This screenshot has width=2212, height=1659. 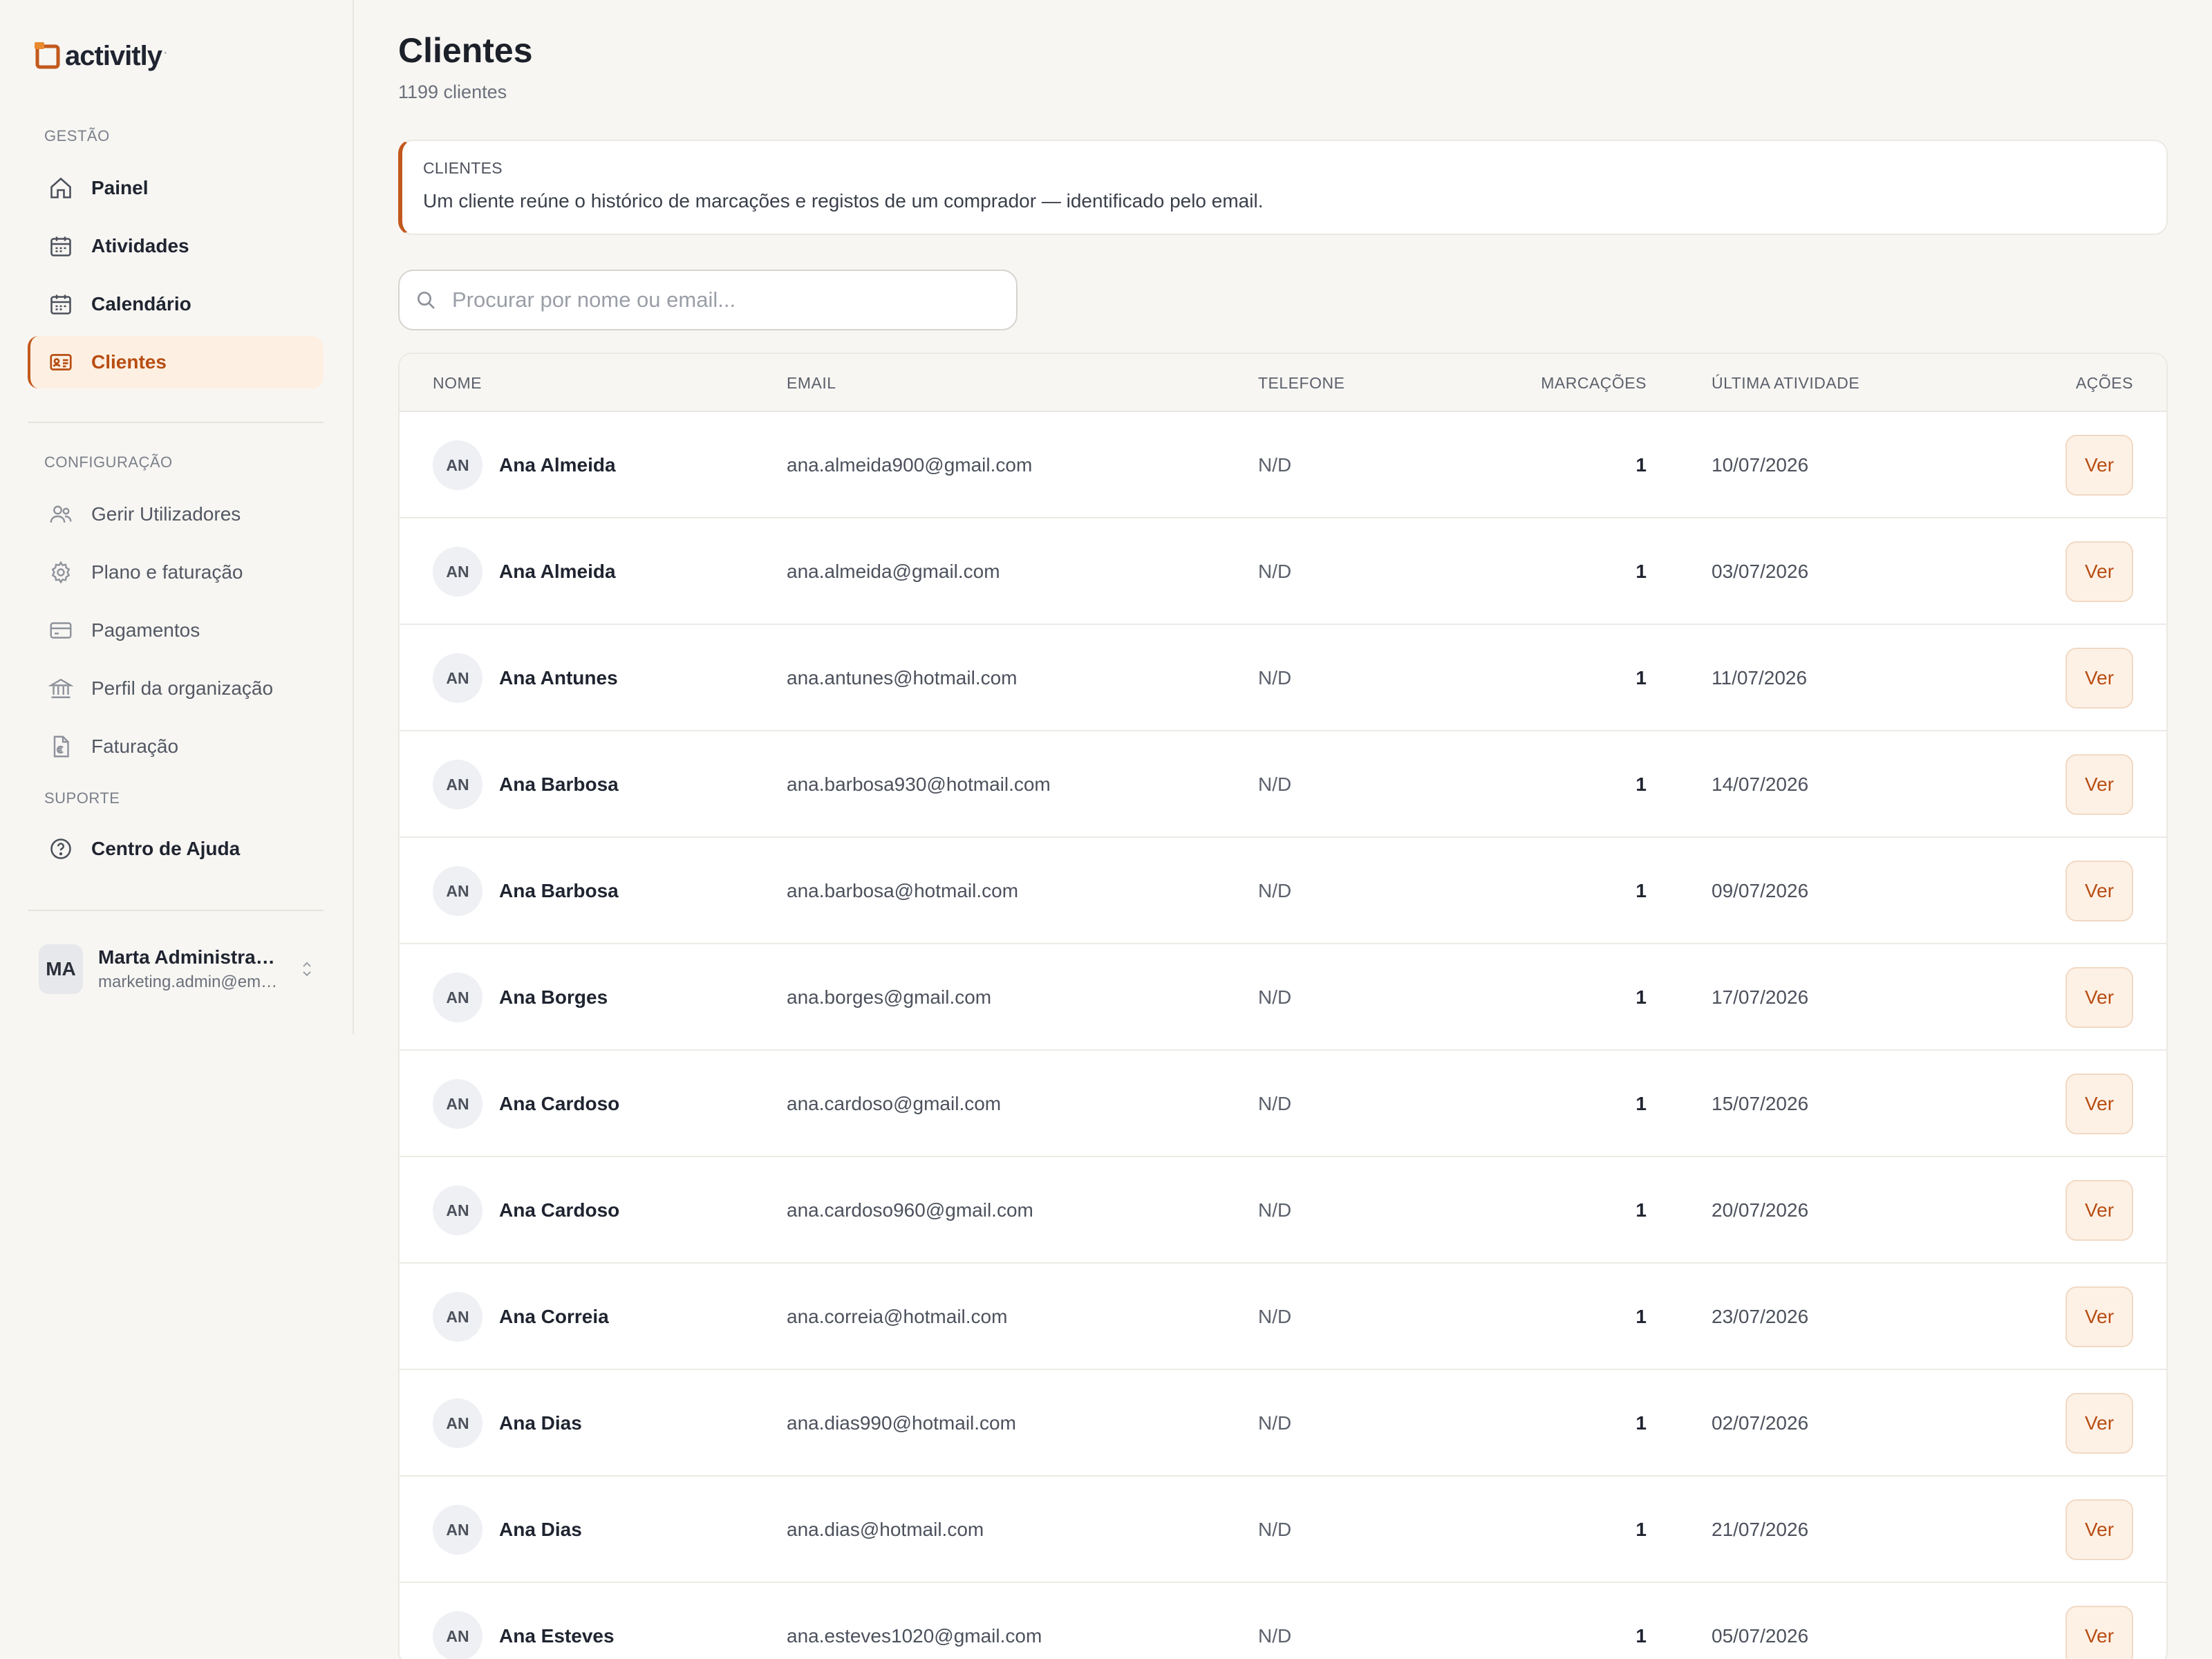 I want to click on client-last-activity: 05/07/2026, so click(x=1760, y=1636).